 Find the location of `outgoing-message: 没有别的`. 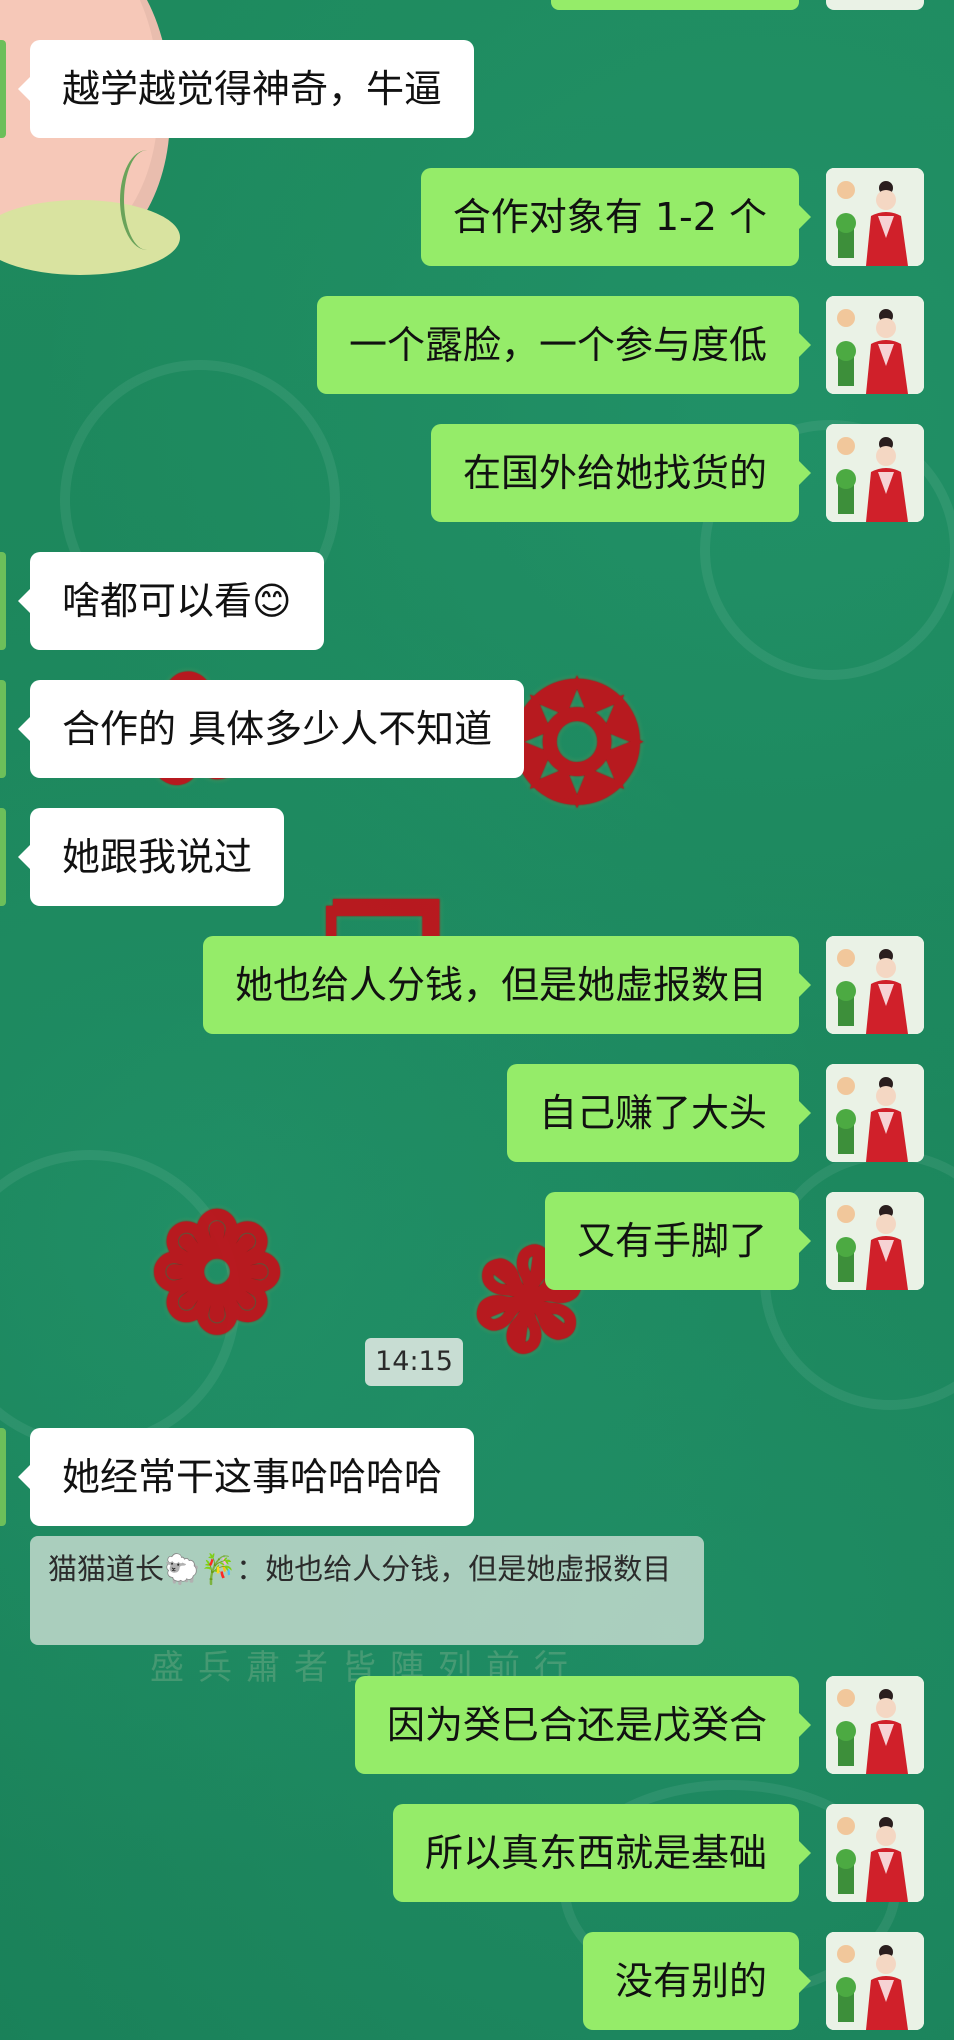

outgoing-message: 没有别的 is located at coordinates (697, 1981).